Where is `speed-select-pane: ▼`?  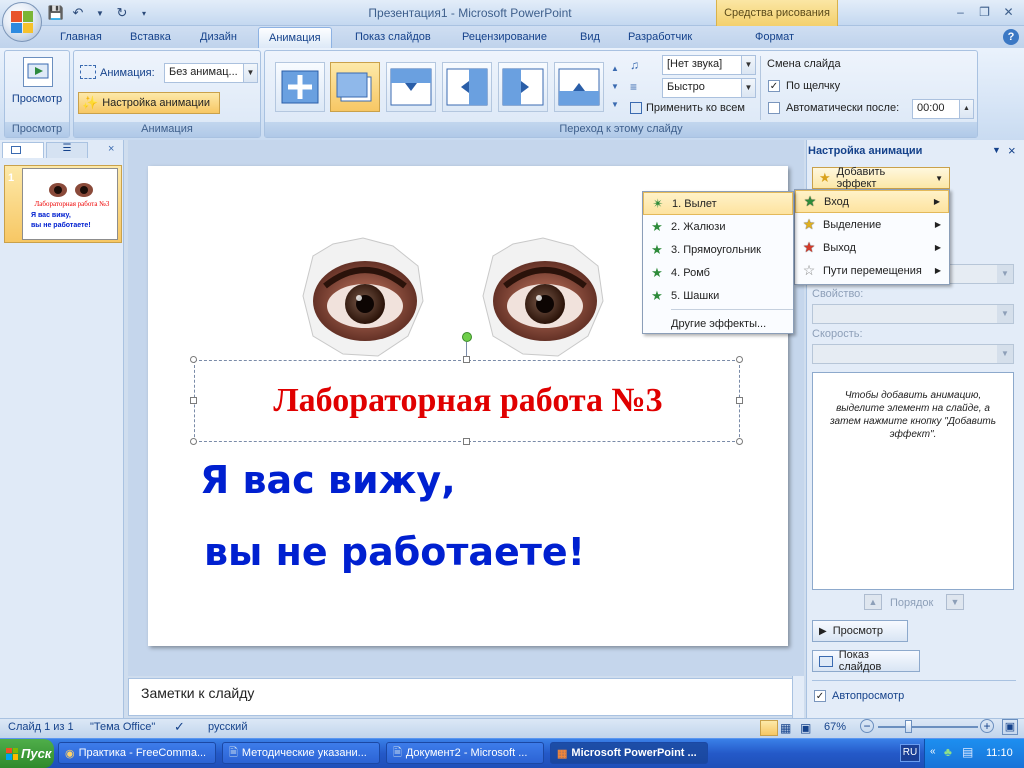
speed-select-pane: ▼ is located at coordinates (913, 354).